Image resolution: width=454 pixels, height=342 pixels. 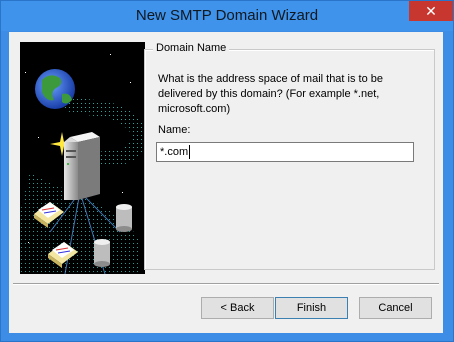 I want to click on window-title: New SMTP Domain Wizard, so click(x=227, y=15).